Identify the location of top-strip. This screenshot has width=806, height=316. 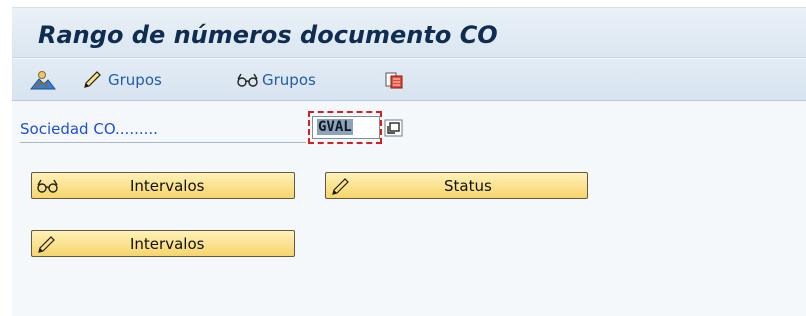
(403, 4).